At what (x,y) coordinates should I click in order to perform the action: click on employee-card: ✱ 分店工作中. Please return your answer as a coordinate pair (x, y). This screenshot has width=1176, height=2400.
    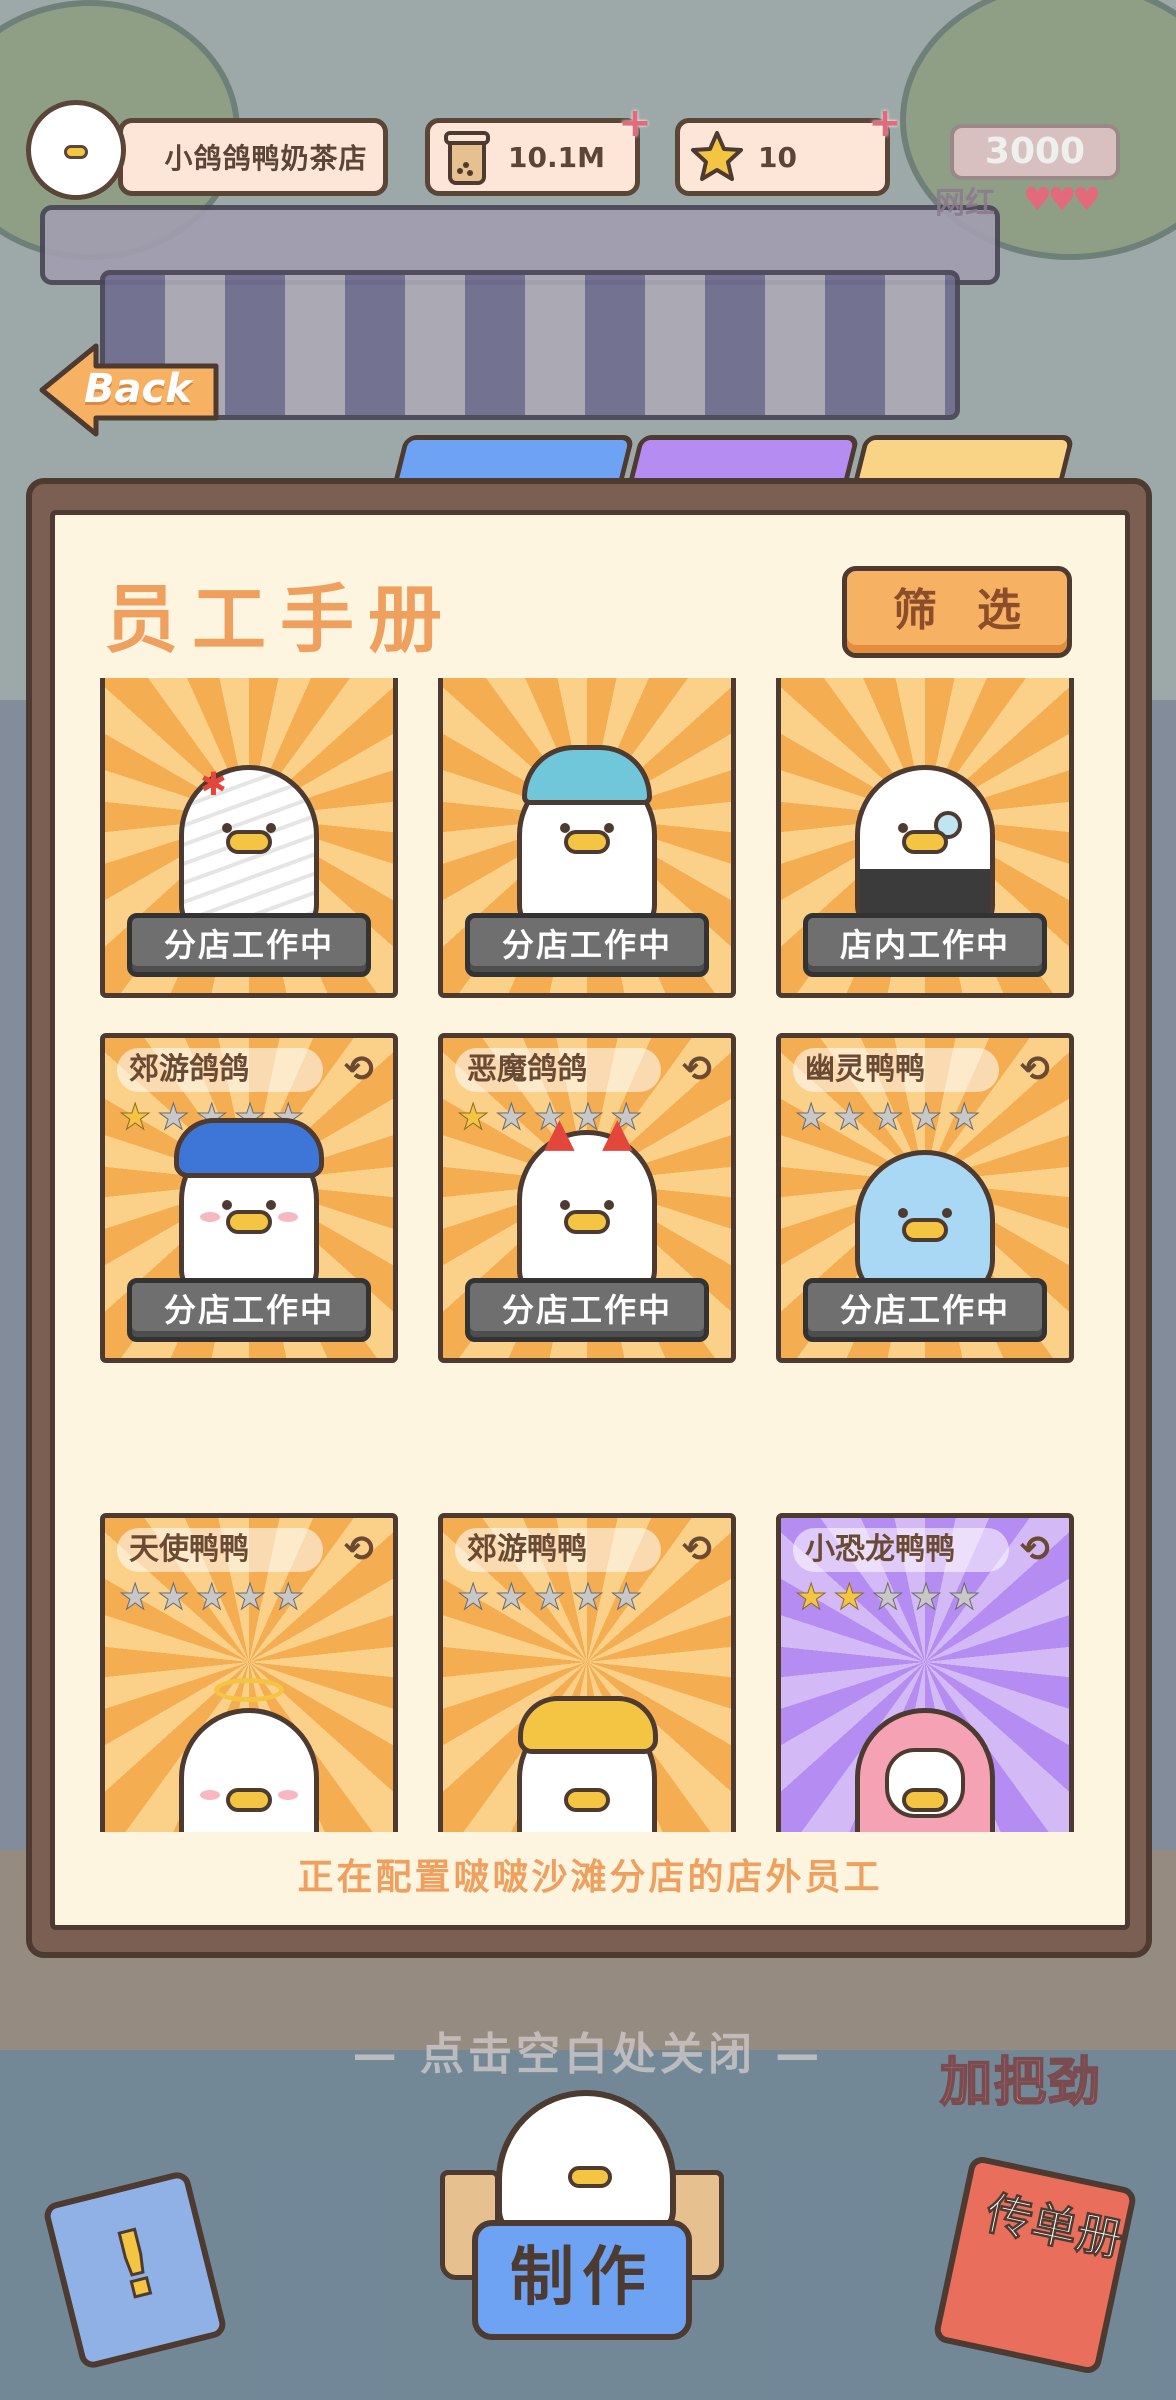
    Looking at the image, I should click on (249, 838).